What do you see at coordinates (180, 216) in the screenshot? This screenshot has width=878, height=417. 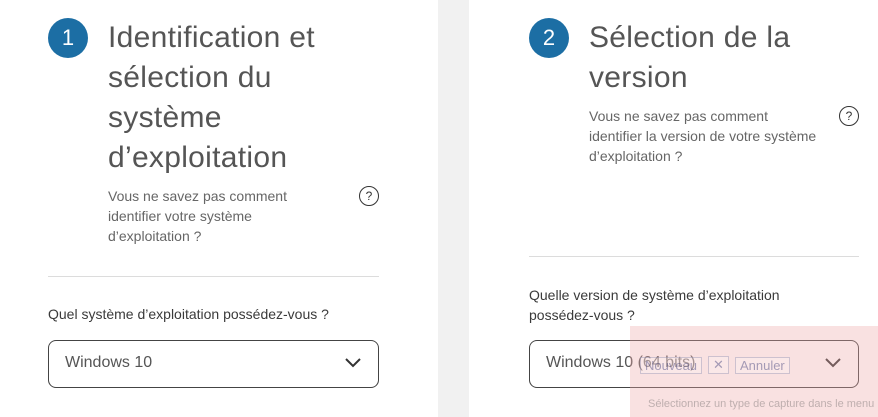 I see `help-text-line: identifier votre système` at bounding box center [180, 216].